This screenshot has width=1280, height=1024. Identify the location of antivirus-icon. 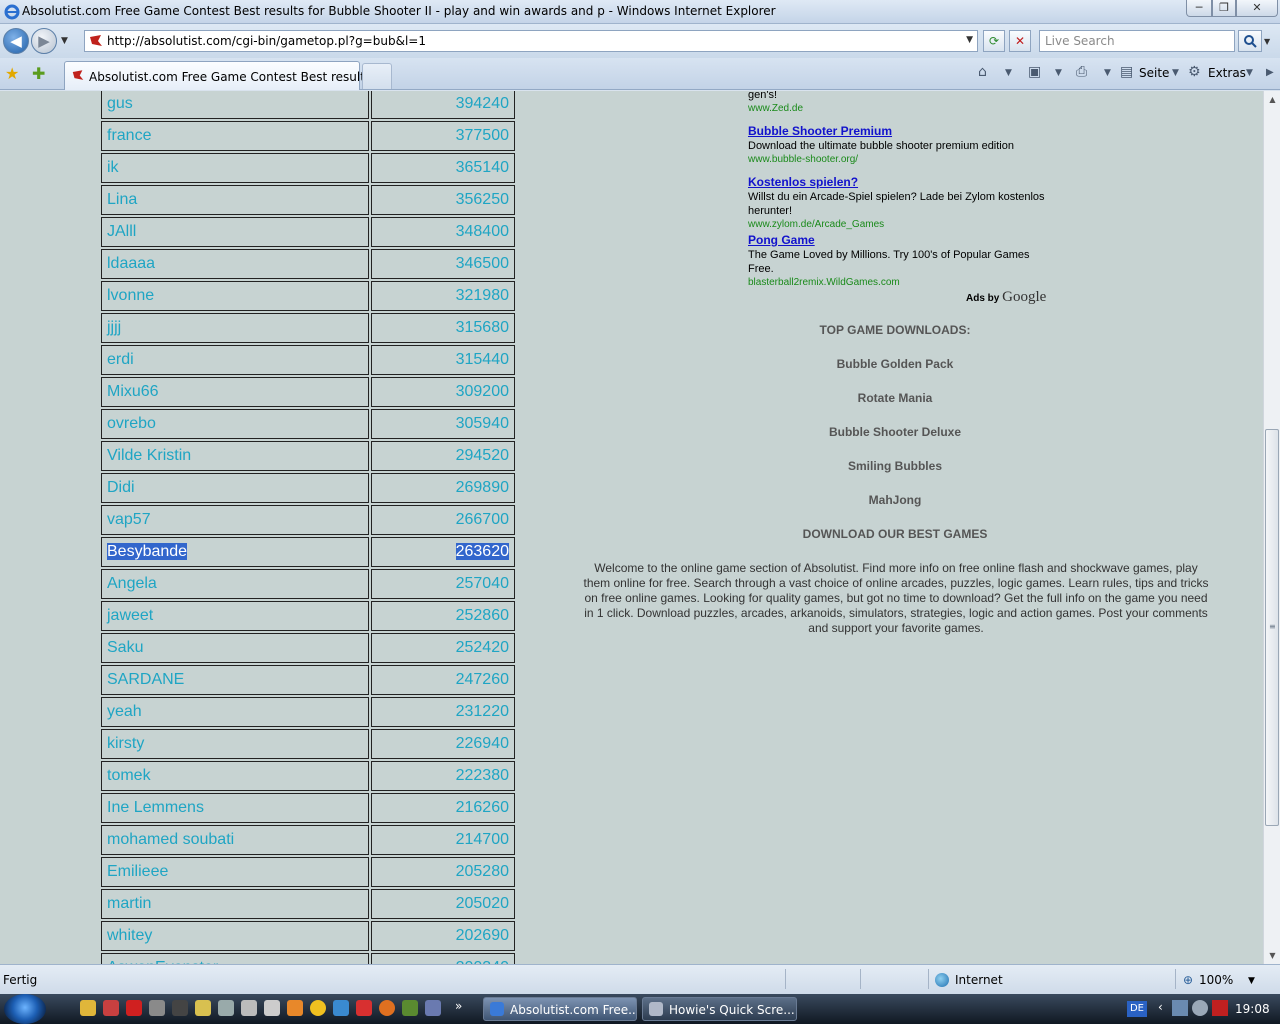
(1220, 1008).